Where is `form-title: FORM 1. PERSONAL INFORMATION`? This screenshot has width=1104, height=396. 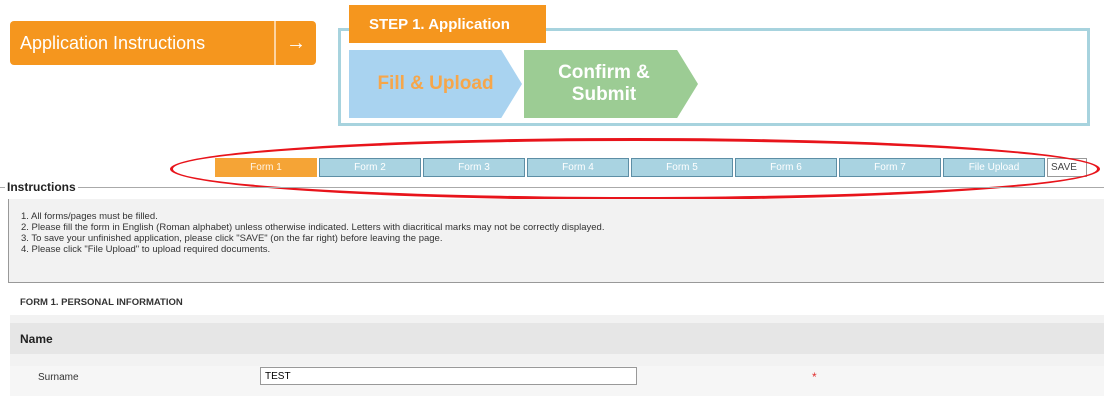 form-title: FORM 1. PERSONAL INFORMATION is located at coordinates (101, 302).